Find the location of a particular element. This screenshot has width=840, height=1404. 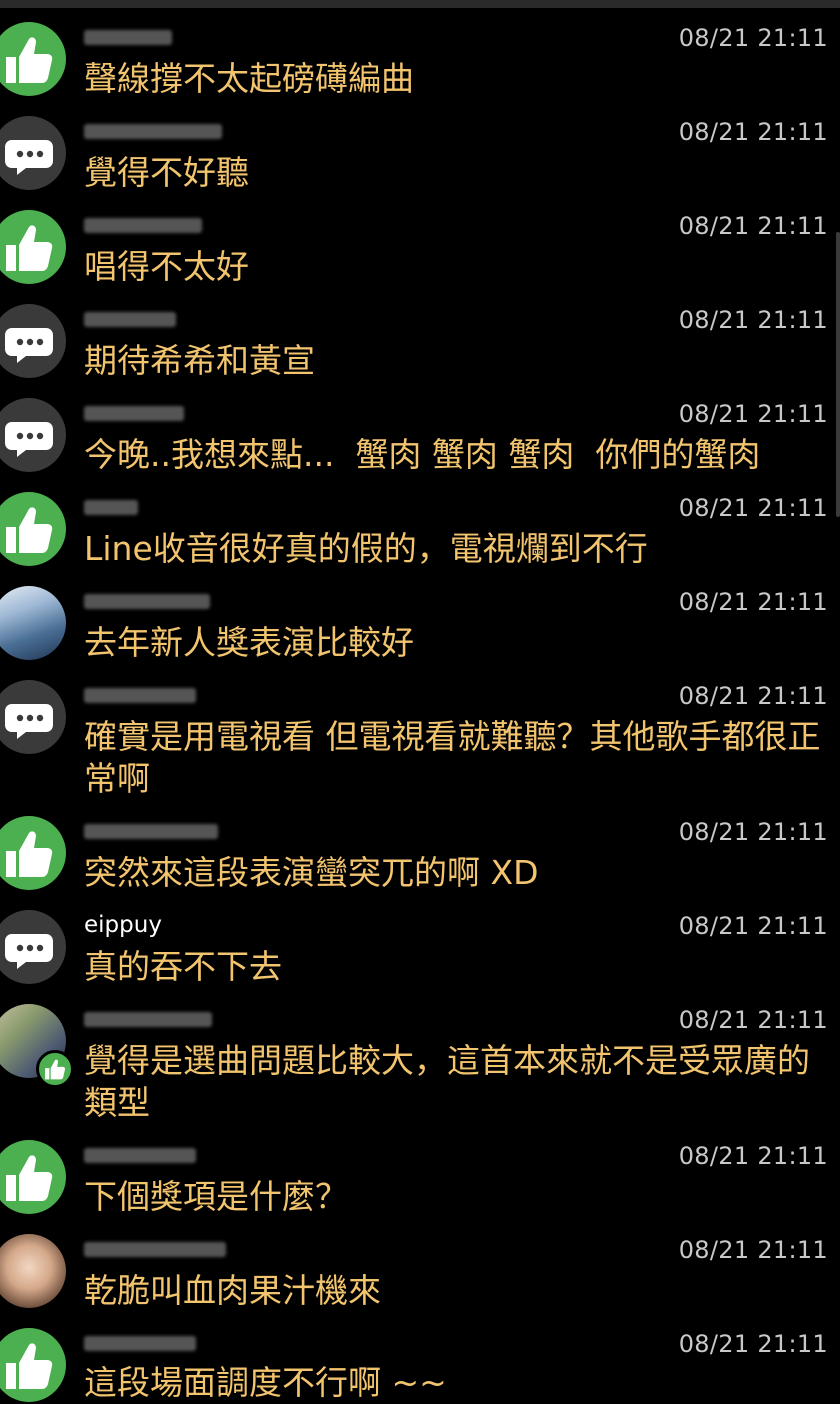

message-text: 今晚..我想來點... 蟹肉 蟹肉 蟹肉 你們的蟹肉 is located at coordinates (422, 454).